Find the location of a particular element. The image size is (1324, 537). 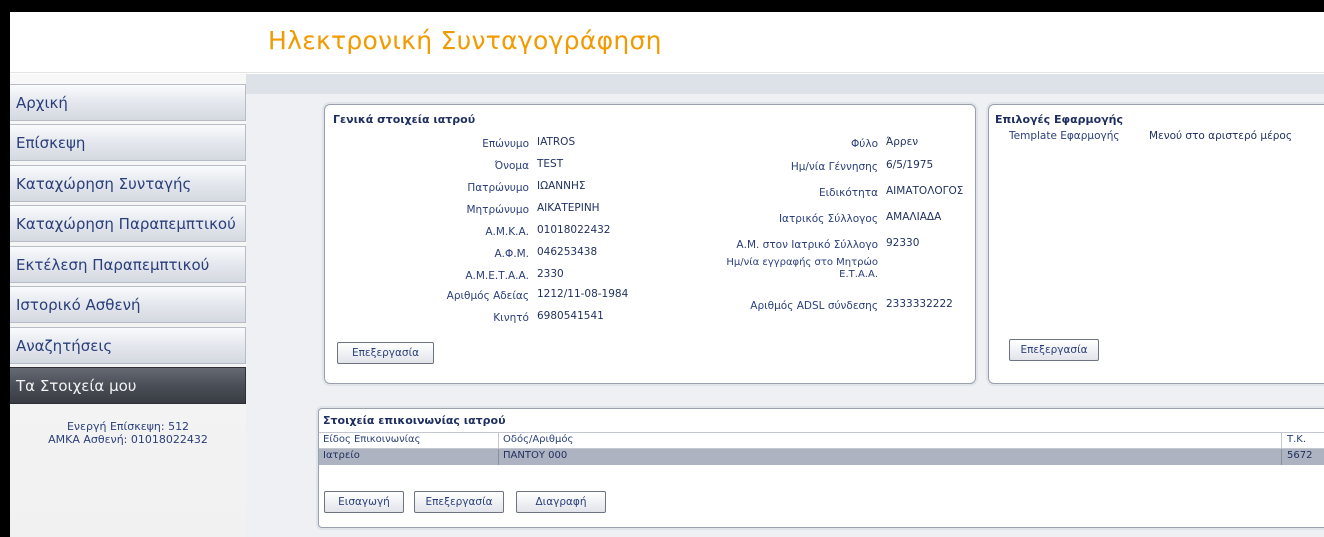

column-contact-type: Είδος Επικοινωνίας is located at coordinates (372, 439).